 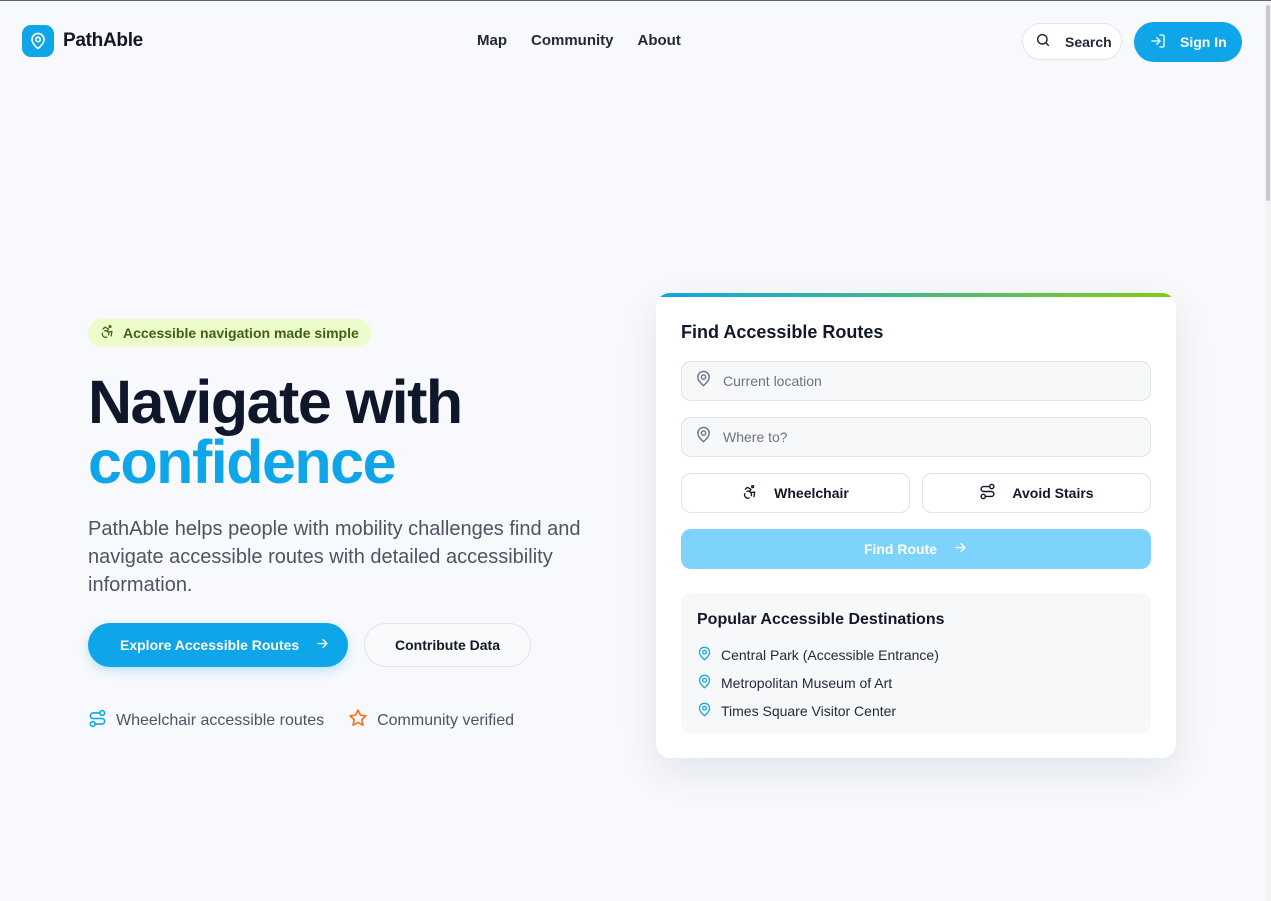 What do you see at coordinates (809, 711) in the screenshot?
I see `destination-label: Times Square Visitor Center` at bounding box center [809, 711].